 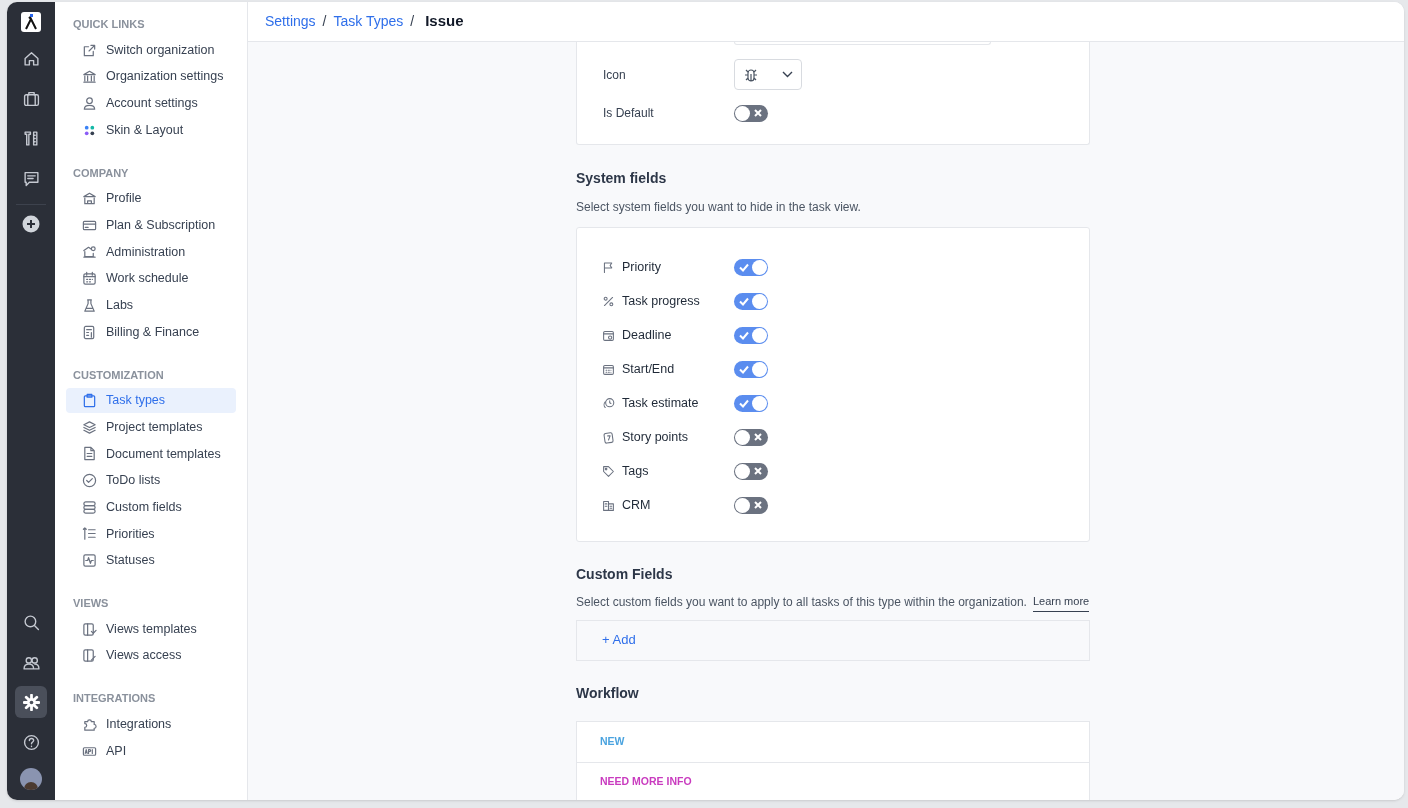 I want to click on sidebar-item: Profile, so click(x=151, y=199).